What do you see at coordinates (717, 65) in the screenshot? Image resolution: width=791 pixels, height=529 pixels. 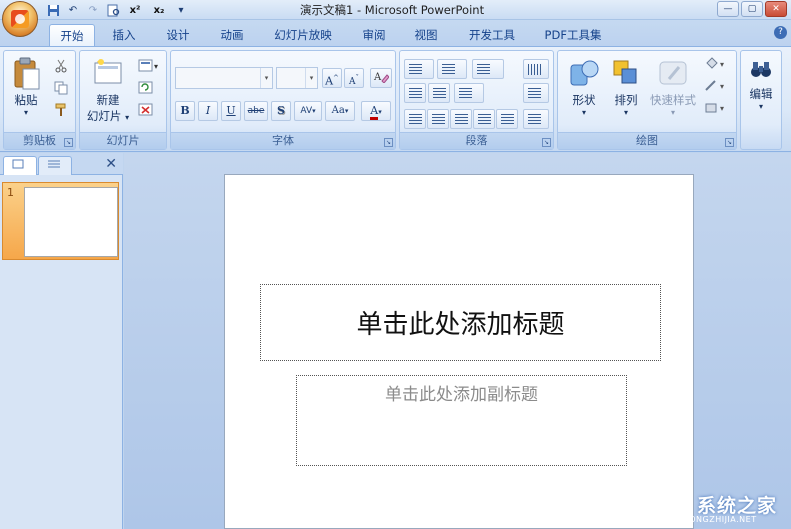 I see `shape-fill-icon: ▾` at bounding box center [717, 65].